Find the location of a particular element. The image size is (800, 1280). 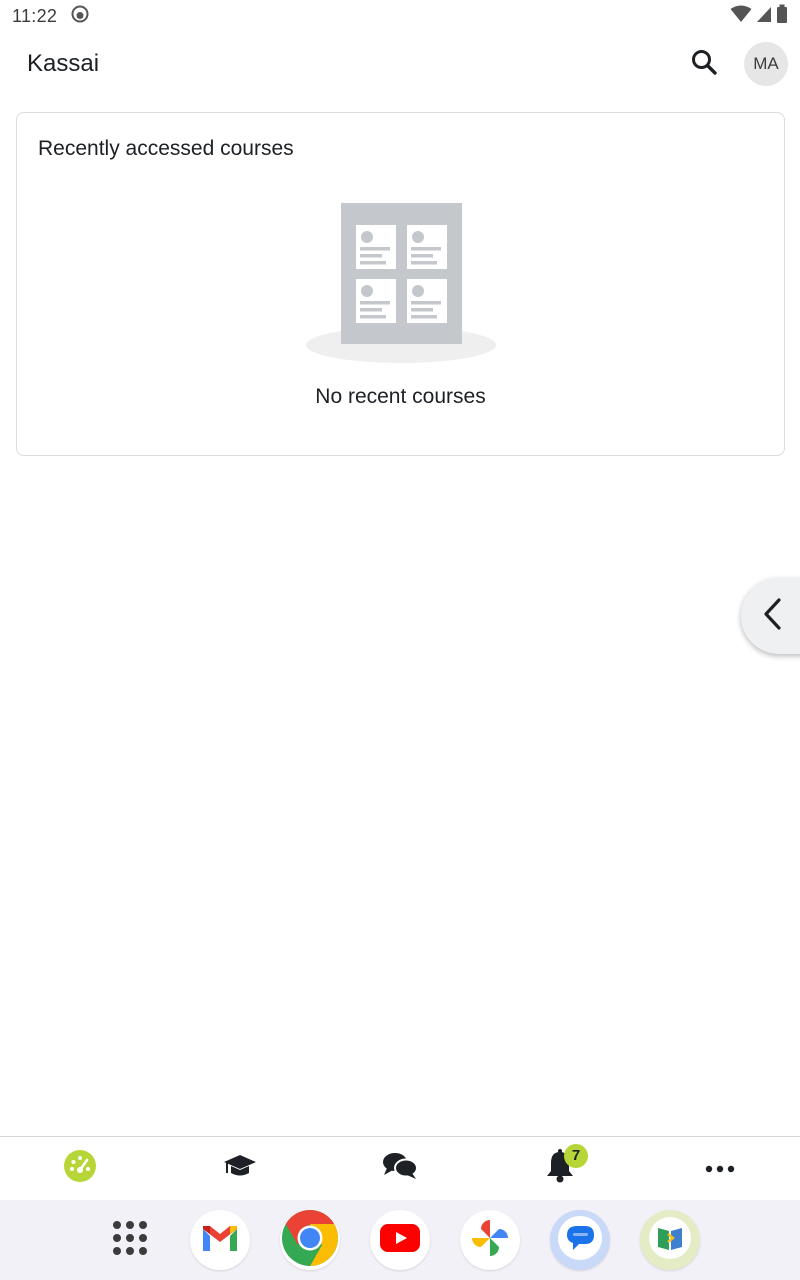

tab-my-courses is located at coordinates (240, 1169).